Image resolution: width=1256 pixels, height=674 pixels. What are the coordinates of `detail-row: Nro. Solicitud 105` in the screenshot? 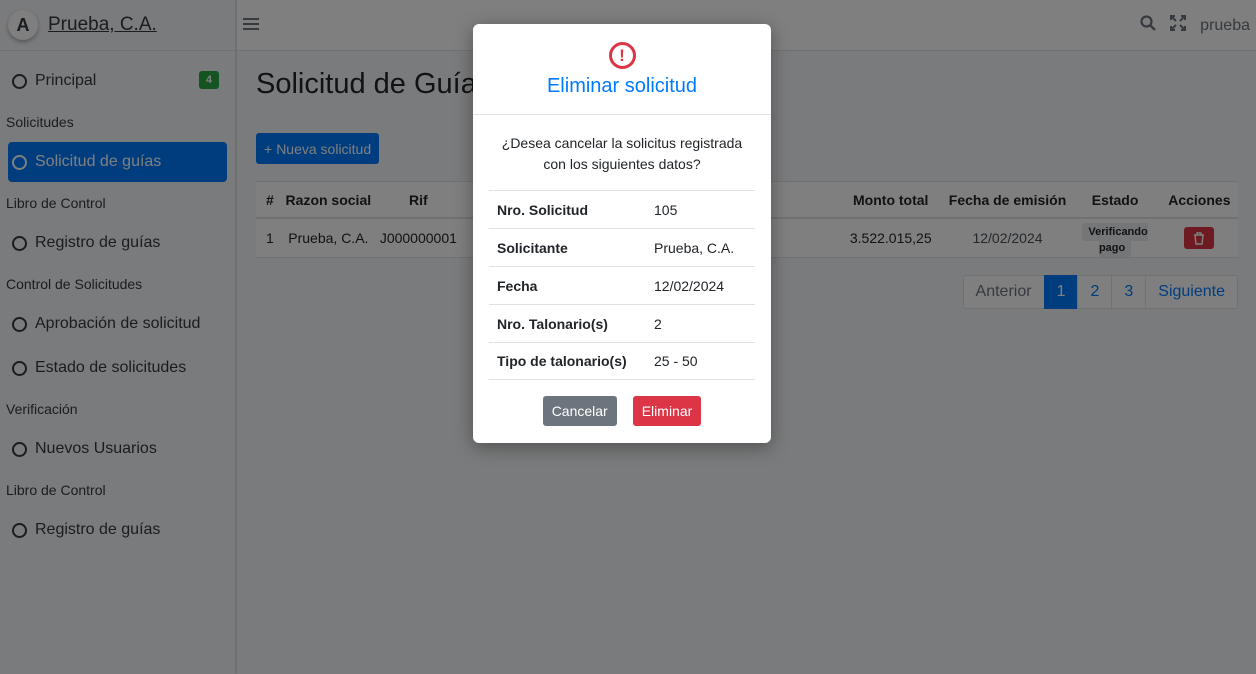 It's located at (622, 209).